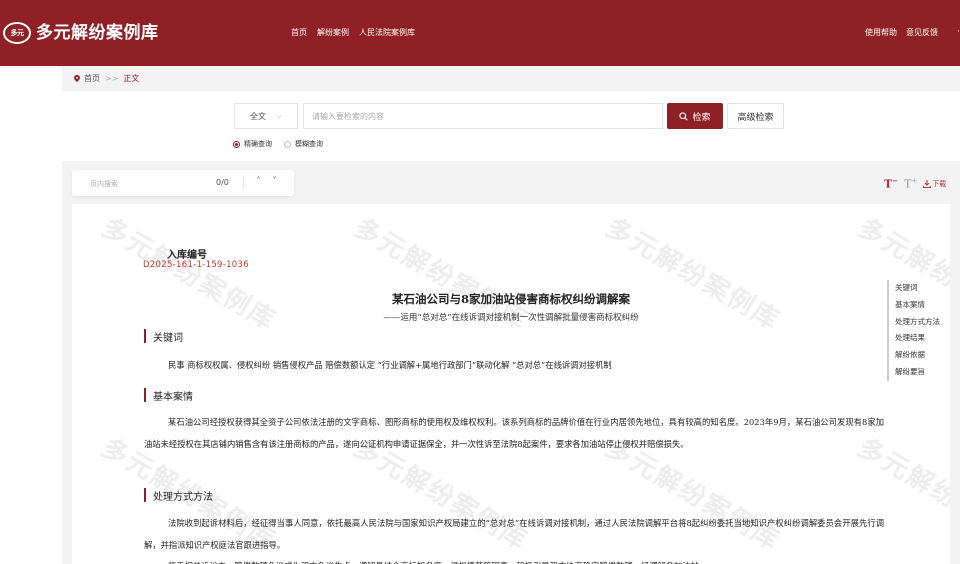  I want to click on nav-home: 首页, so click(299, 33).